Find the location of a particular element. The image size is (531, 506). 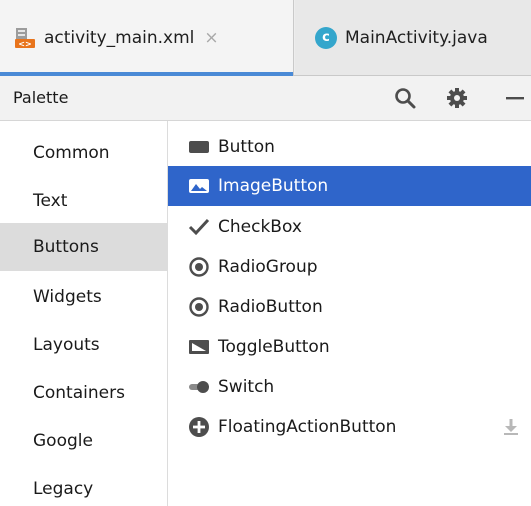

category-label: Google is located at coordinates (63, 441).